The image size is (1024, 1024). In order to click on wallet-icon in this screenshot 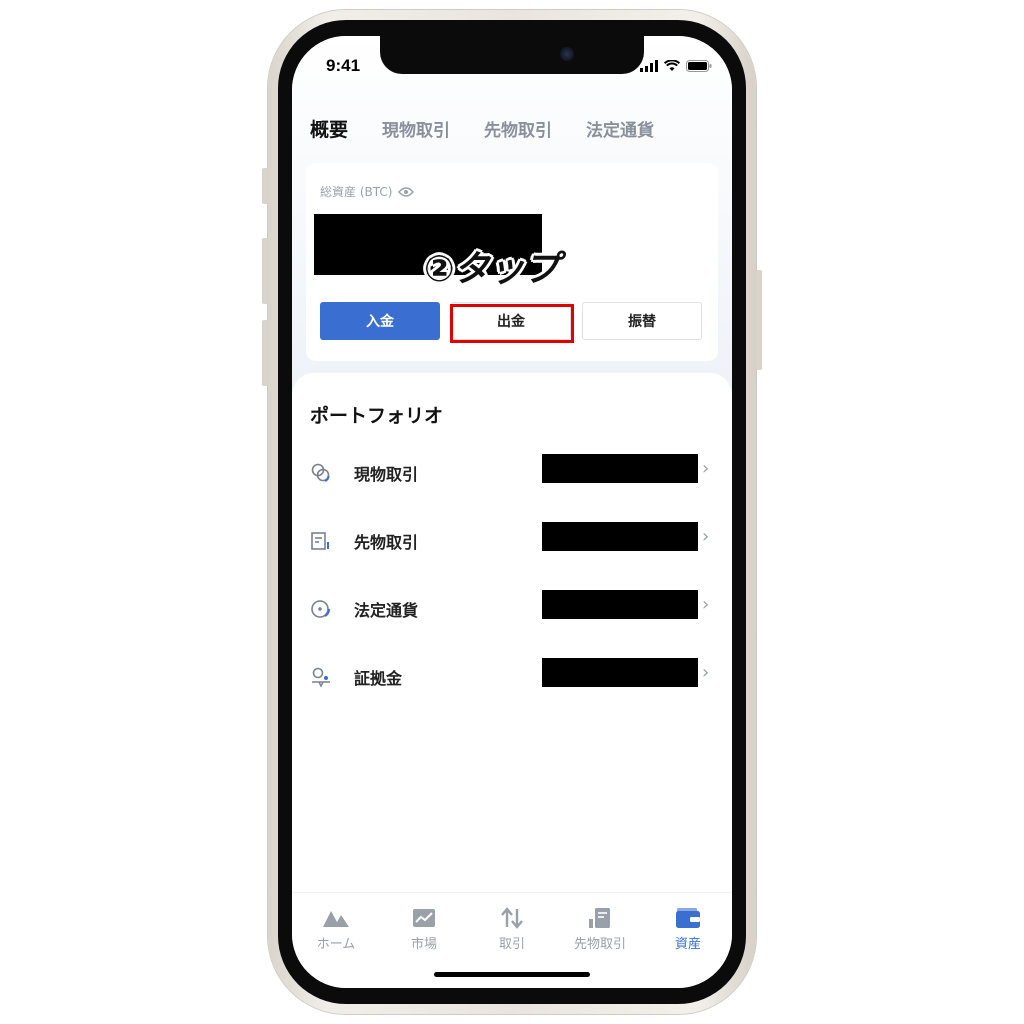, I will do `click(688, 918)`.